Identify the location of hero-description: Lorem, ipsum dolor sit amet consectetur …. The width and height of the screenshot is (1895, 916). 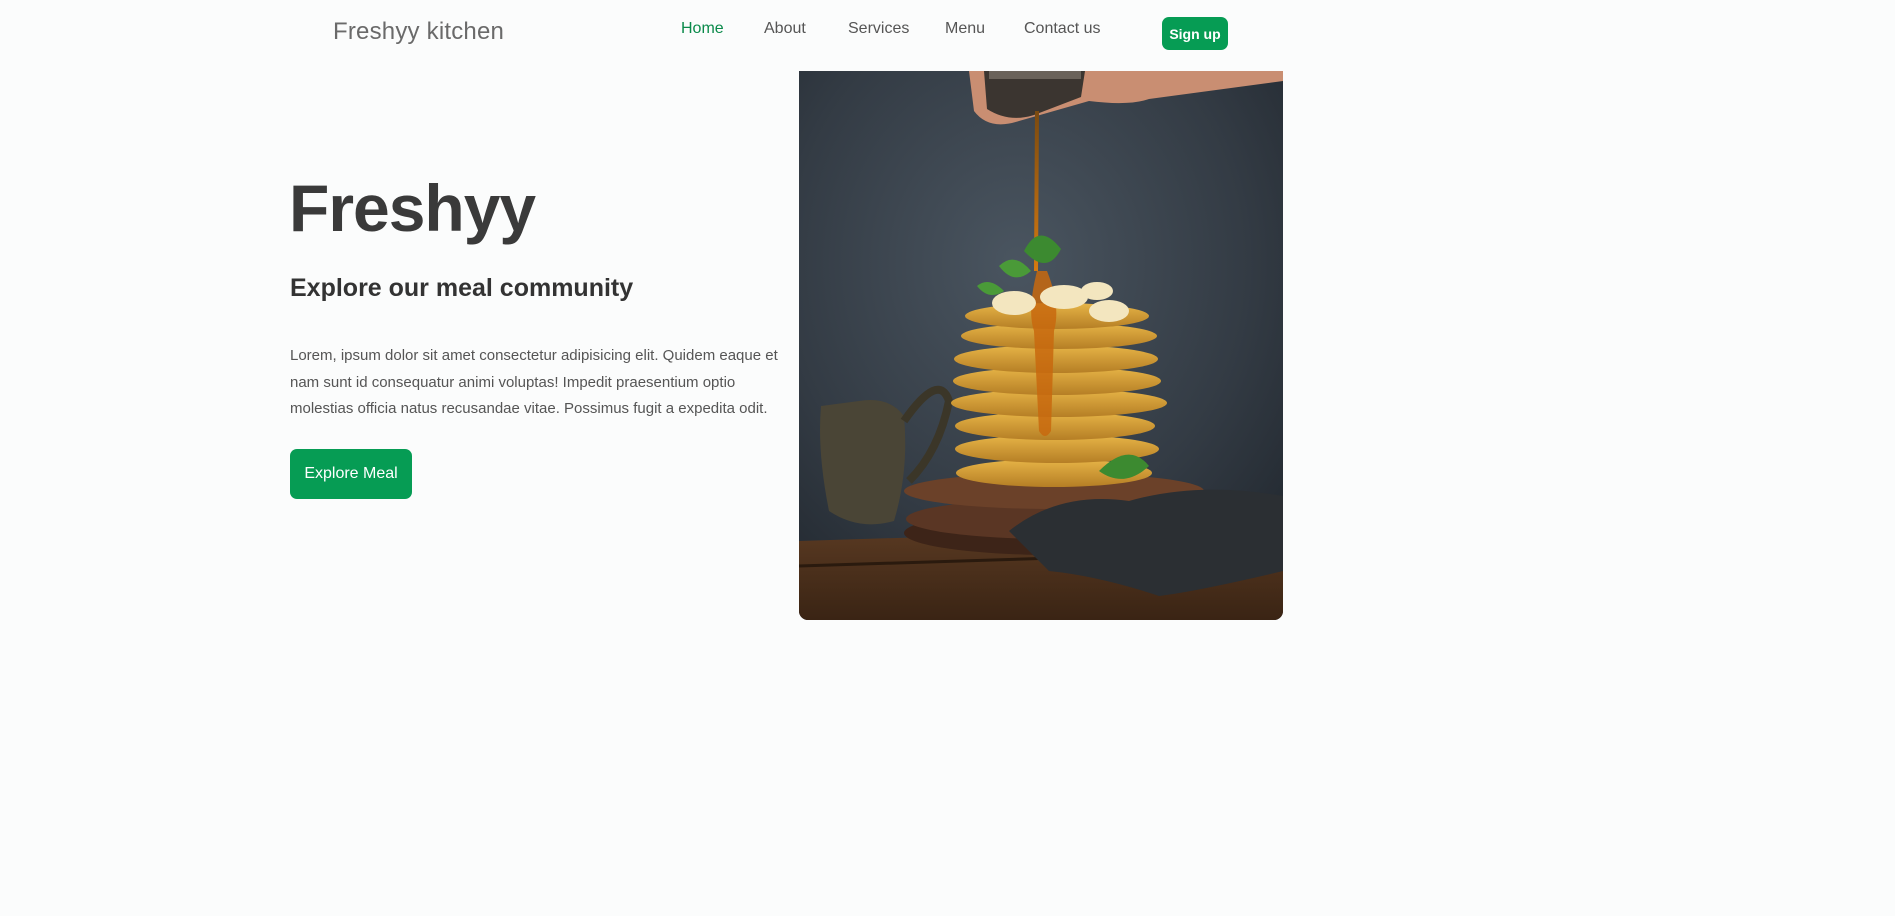
(534, 382).